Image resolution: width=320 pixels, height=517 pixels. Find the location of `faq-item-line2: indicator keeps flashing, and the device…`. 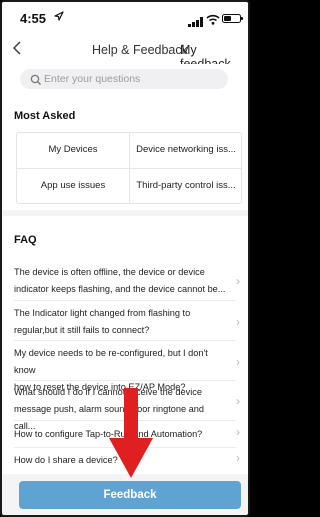

faq-item-line2: indicator keeps flashing, and the device… is located at coordinates (120, 289).